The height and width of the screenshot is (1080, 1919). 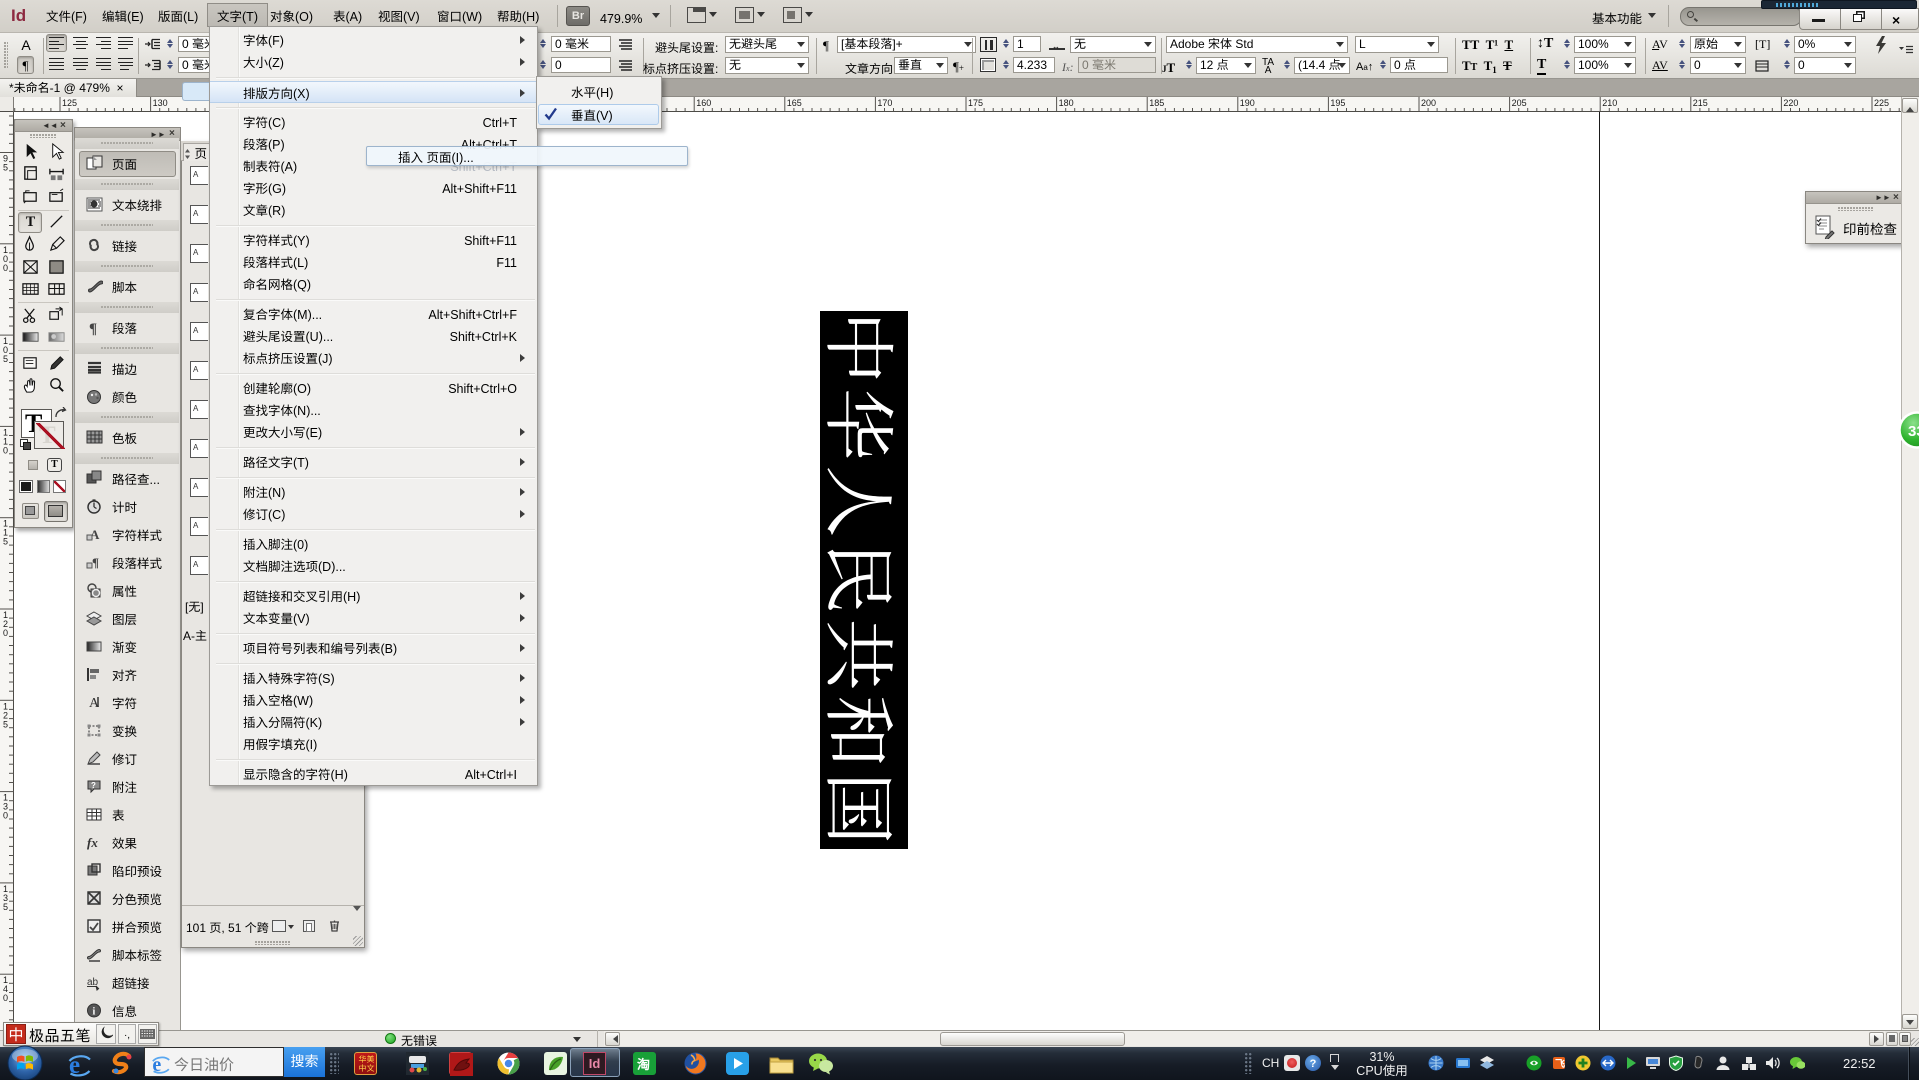 What do you see at coordinates (1428, 103) in the screenshot?
I see `svg-text: 200` at bounding box center [1428, 103].